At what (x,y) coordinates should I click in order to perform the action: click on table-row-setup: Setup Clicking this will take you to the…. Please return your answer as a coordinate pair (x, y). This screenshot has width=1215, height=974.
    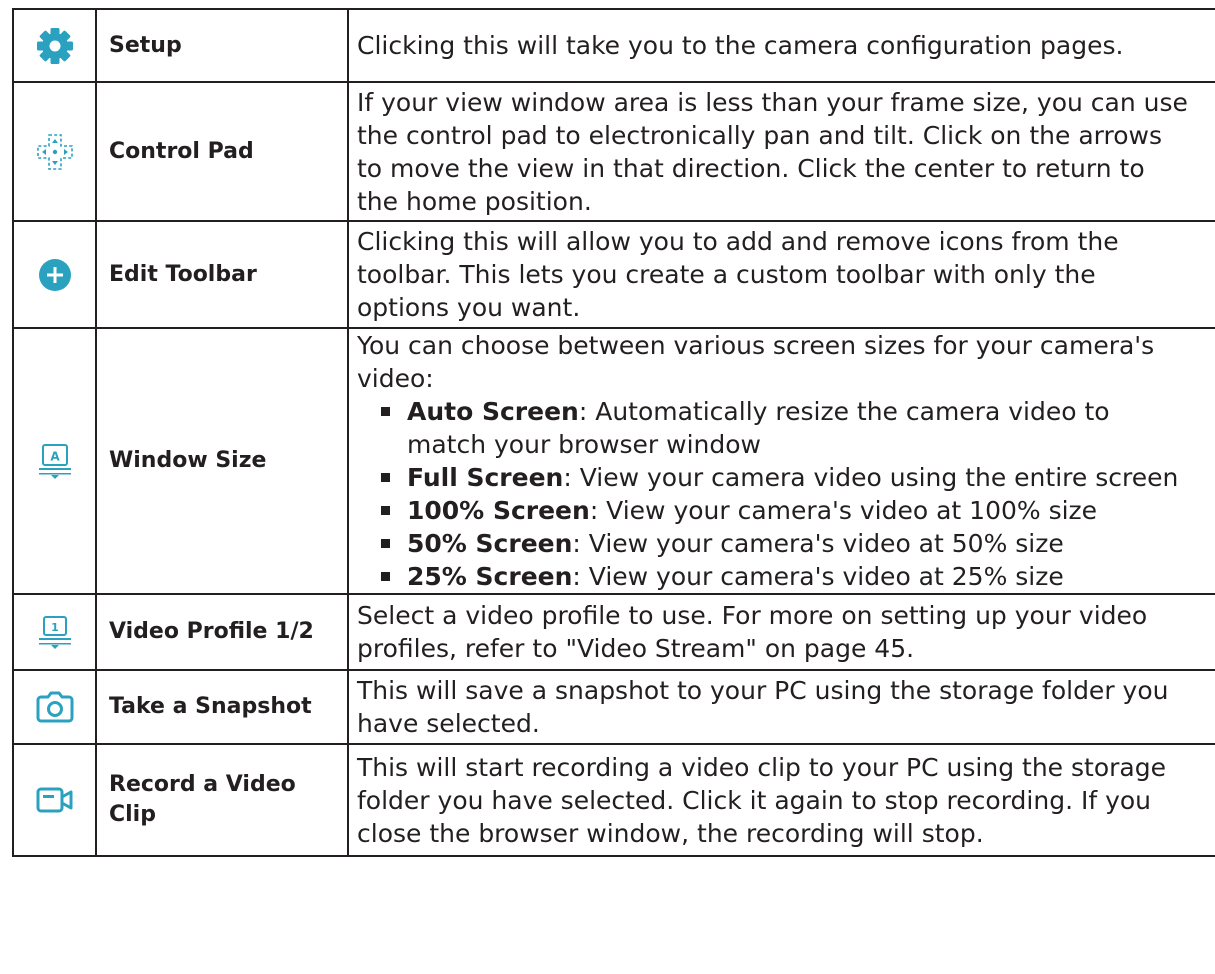
    Looking at the image, I should click on (613, 45).